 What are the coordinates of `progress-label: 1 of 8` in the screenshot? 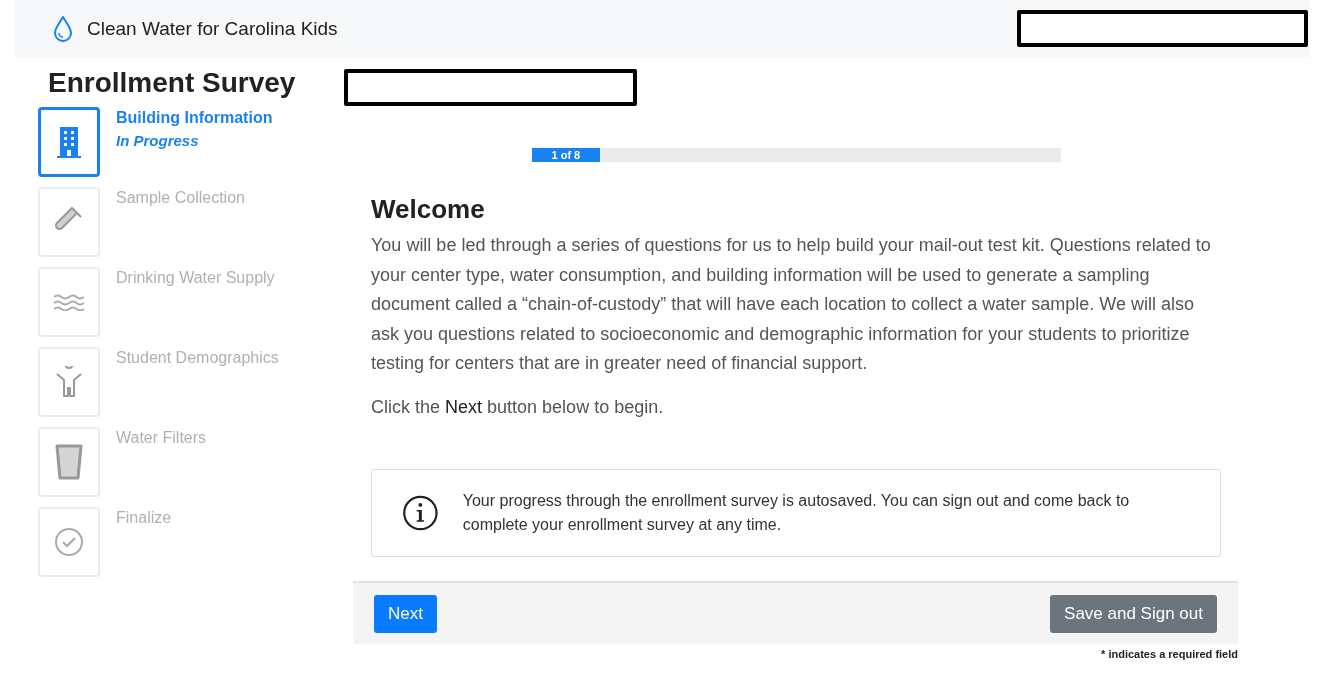 It's located at (566, 155).